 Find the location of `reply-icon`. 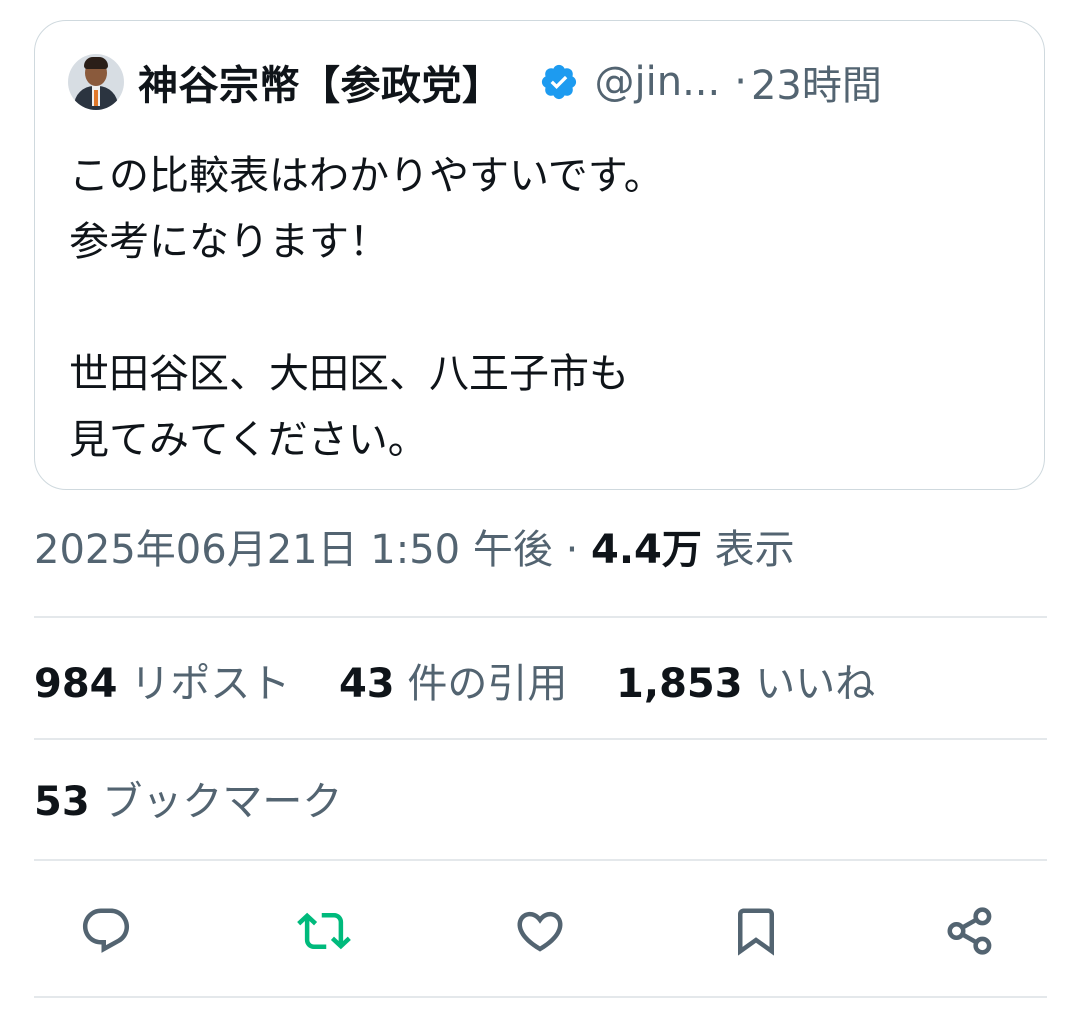

reply-icon is located at coordinates (106, 930).